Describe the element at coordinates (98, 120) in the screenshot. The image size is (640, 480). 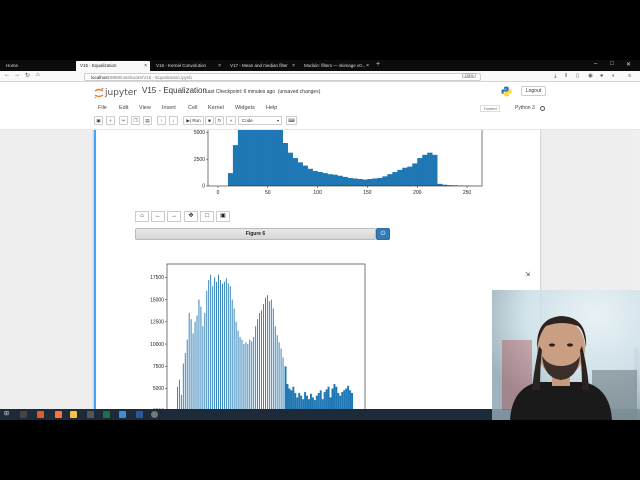
I see `save-button: ▣` at that location.